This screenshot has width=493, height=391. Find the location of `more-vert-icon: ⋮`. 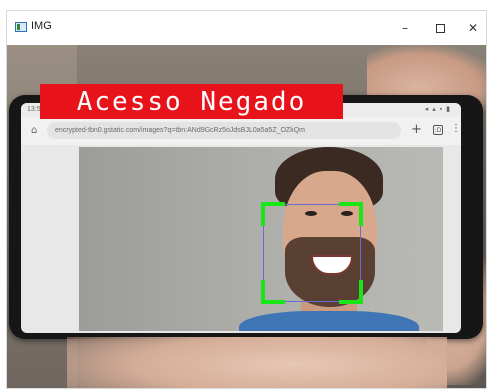

more-vert-icon: ⋮ is located at coordinates (456, 128).